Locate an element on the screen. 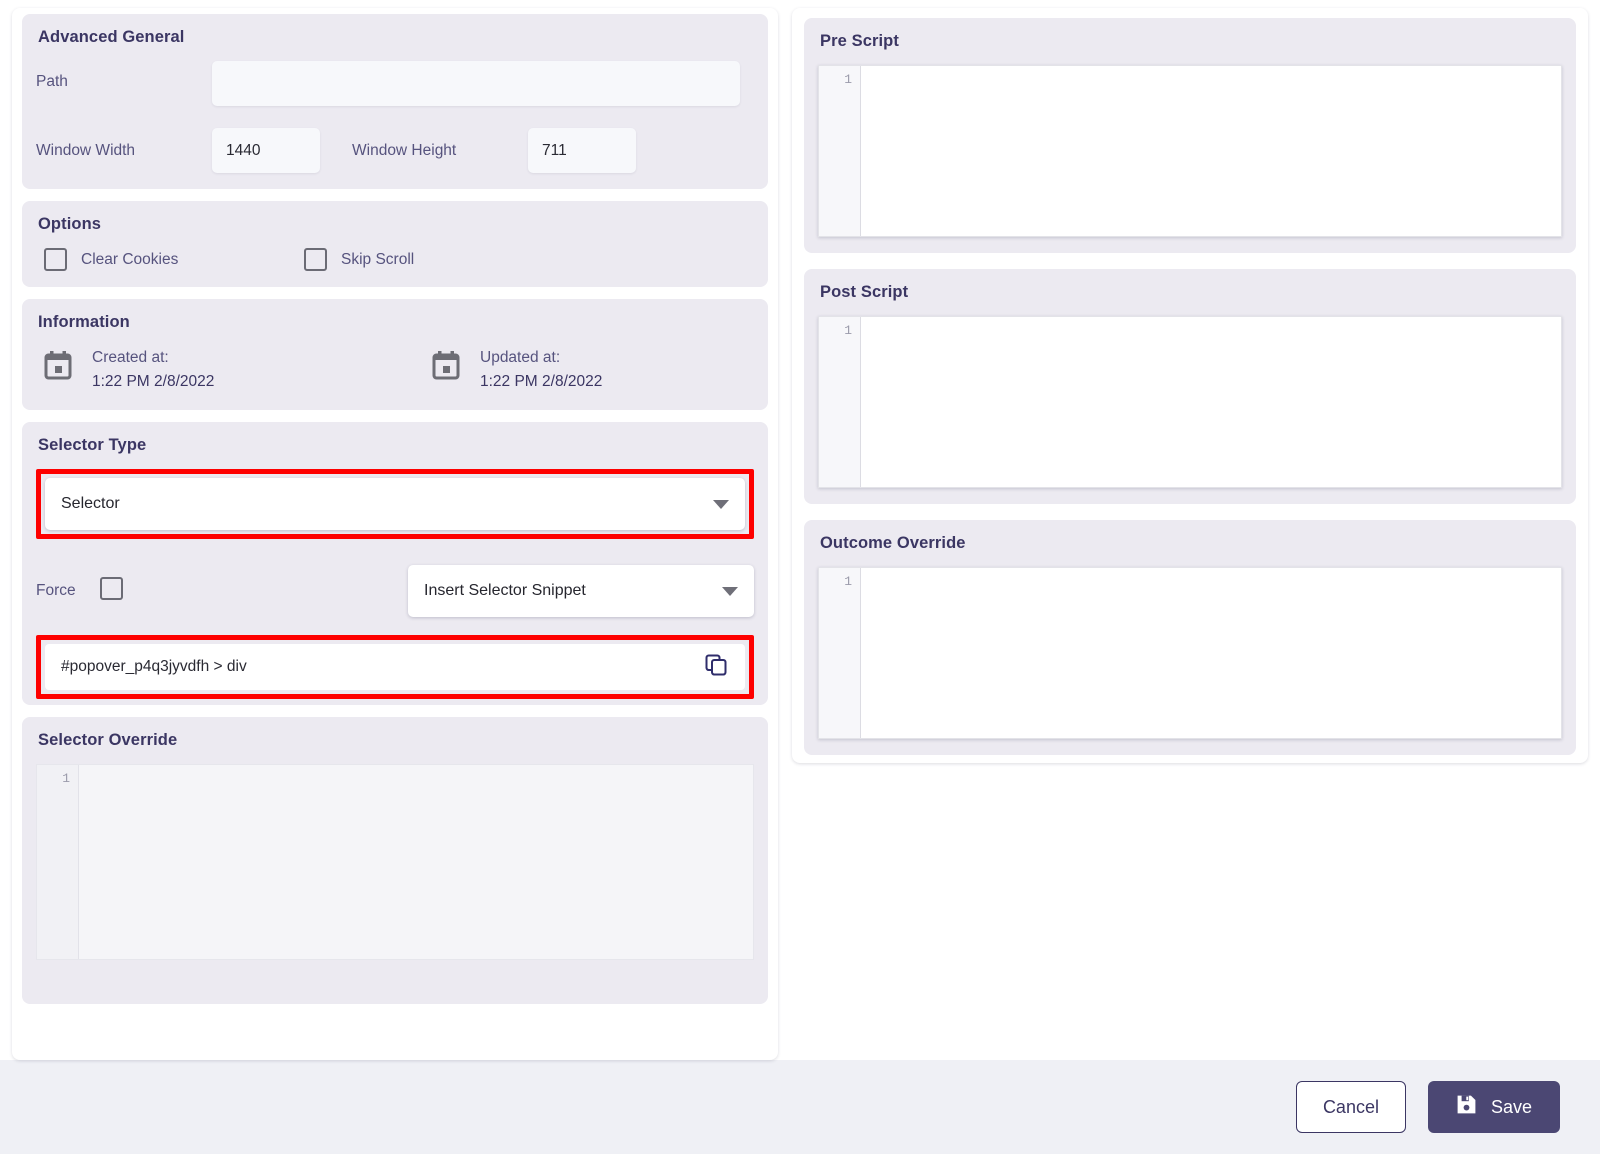 The height and width of the screenshot is (1154, 1600). clear-cookies-checkbox-group: Clear Cookies is located at coordinates (166, 259).